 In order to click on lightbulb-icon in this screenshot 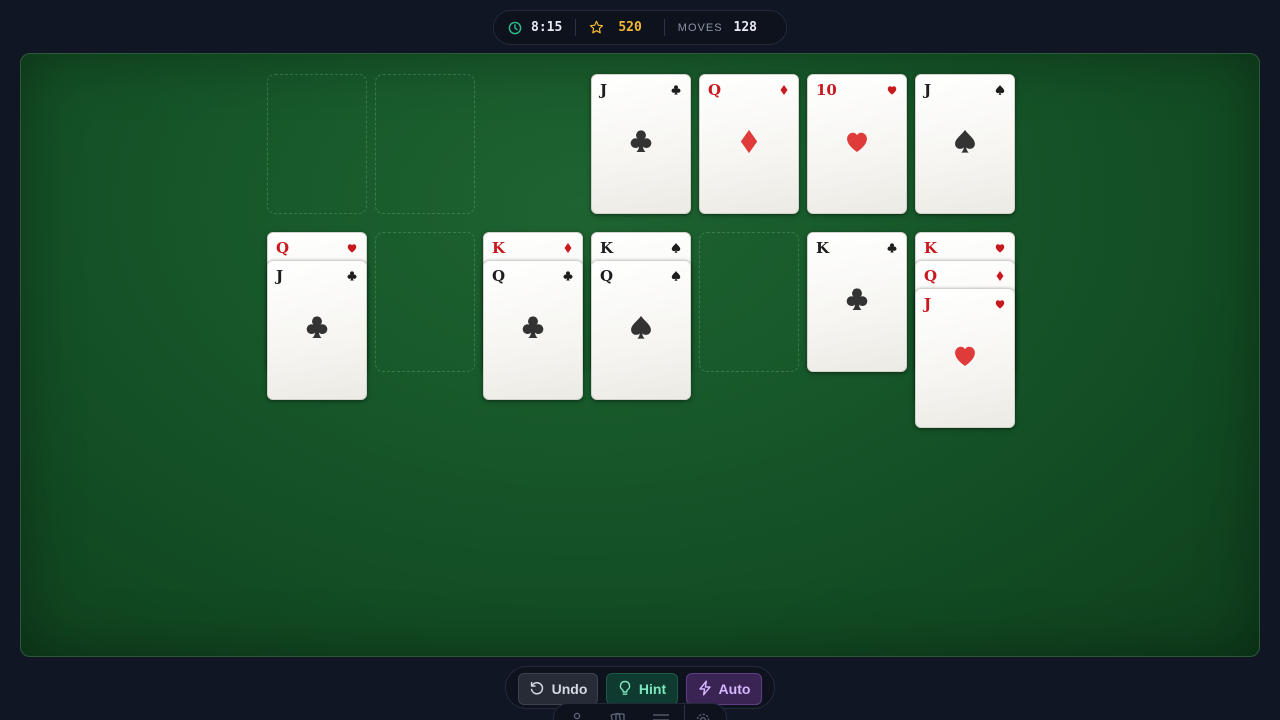, I will do `click(628, 689)`.